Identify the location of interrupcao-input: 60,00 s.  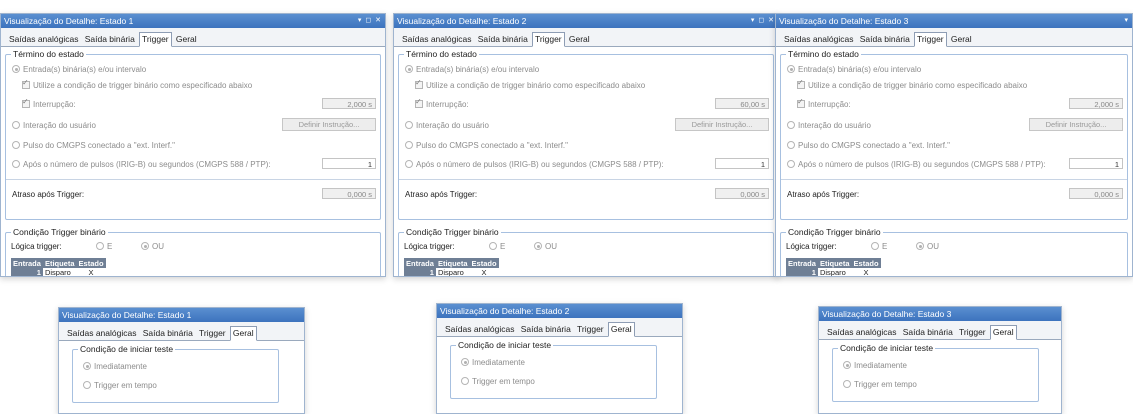
(742, 103).